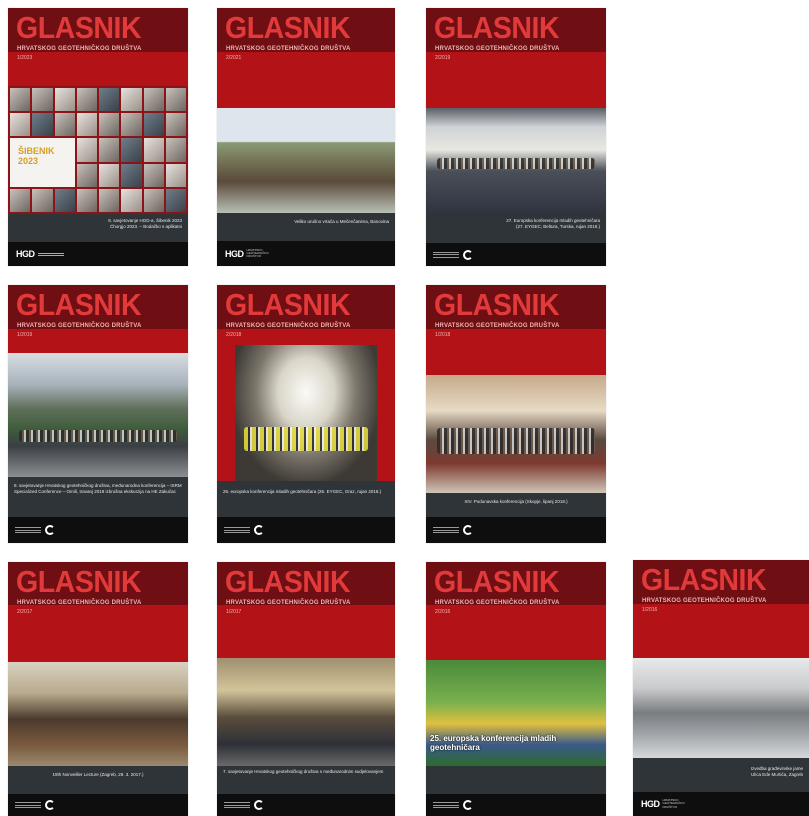 The height and width of the screenshot is (816, 809). What do you see at coordinates (443, 335) in the screenshot?
I see `cover-issue: 1/2018` at bounding box center [443, 335].